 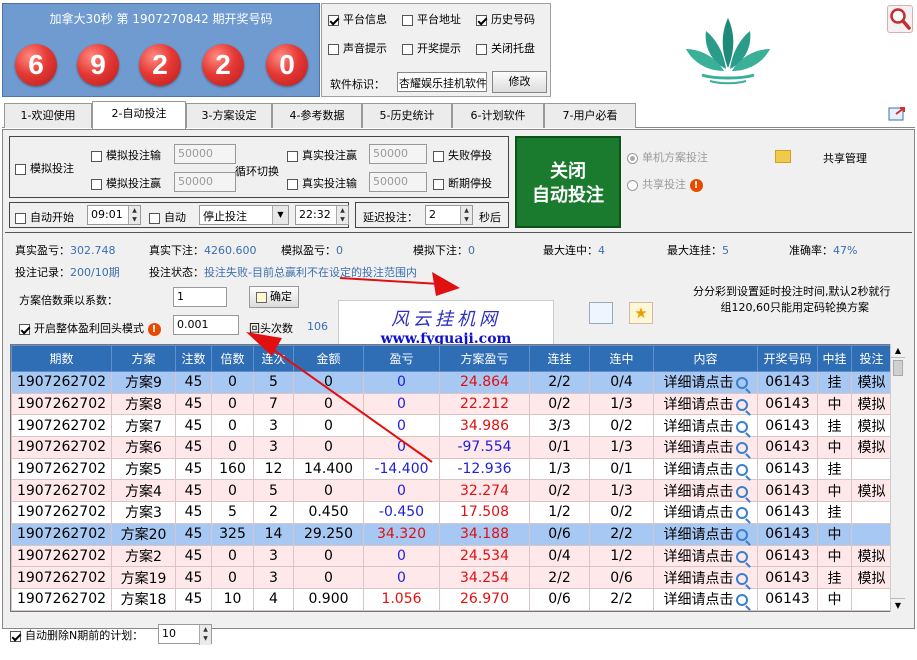 What do you see at coordinates (462, 183) in the screenshot?
I see `break-stop-checkbox: 断期停投` at bounding box center [462, 183].